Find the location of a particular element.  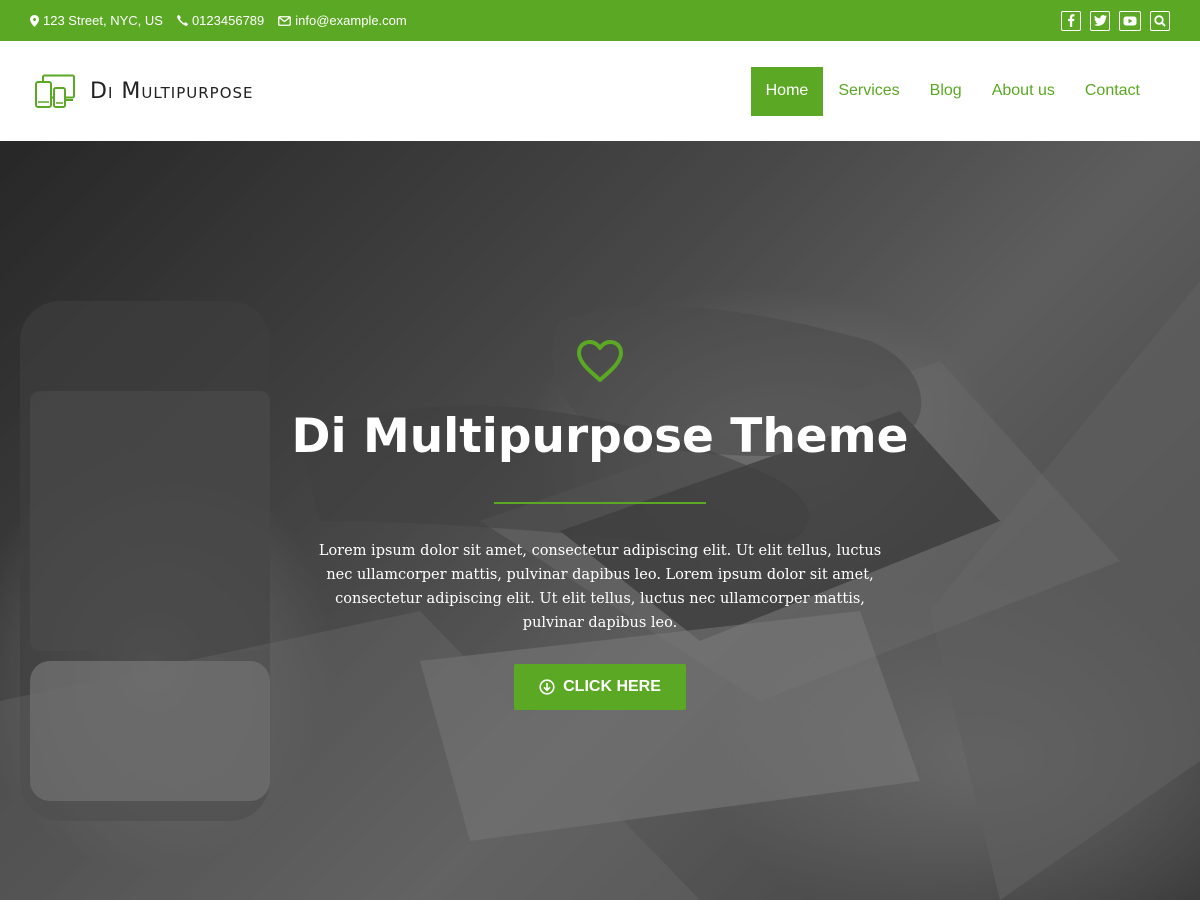

nav-item-about-us: About us is located at coordinates (1023, 91).